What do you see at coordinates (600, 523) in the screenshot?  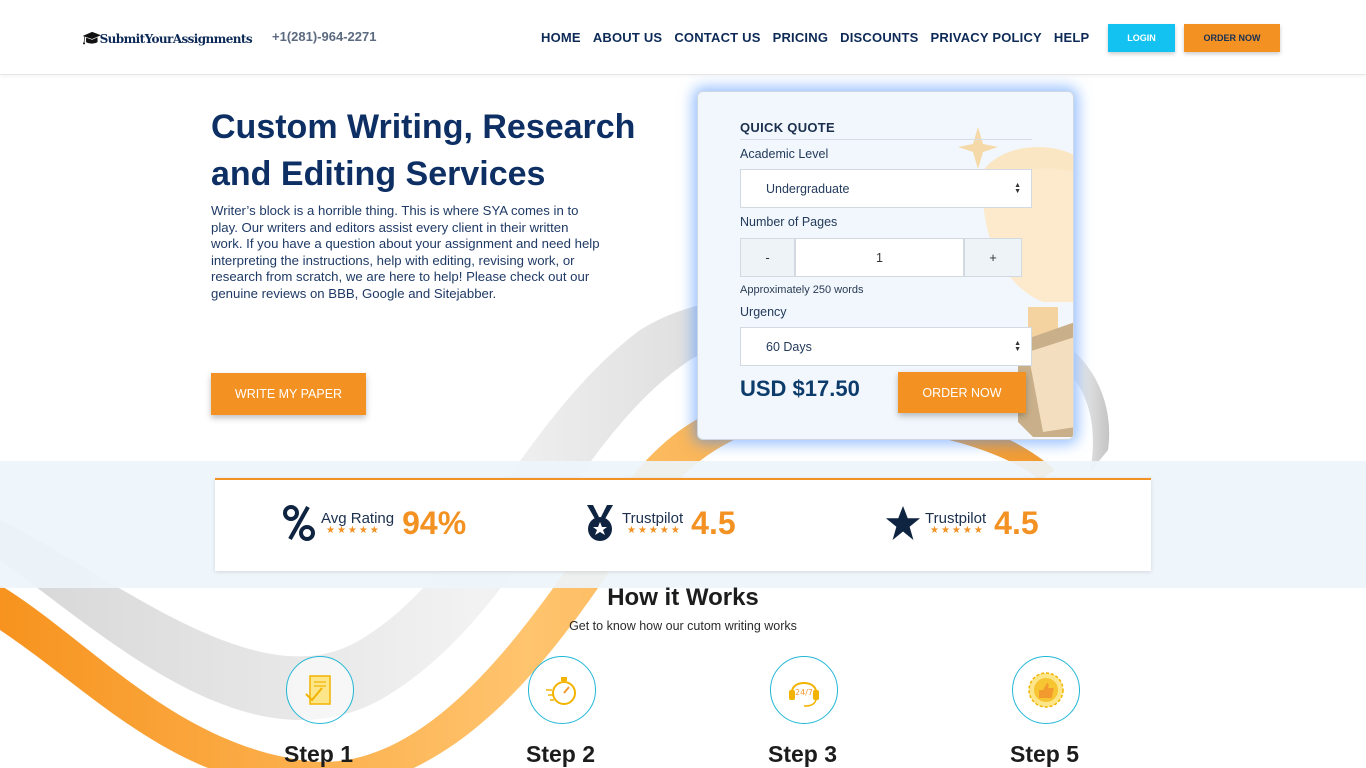 I see `medal-icon` at bounding box center [600, 523].